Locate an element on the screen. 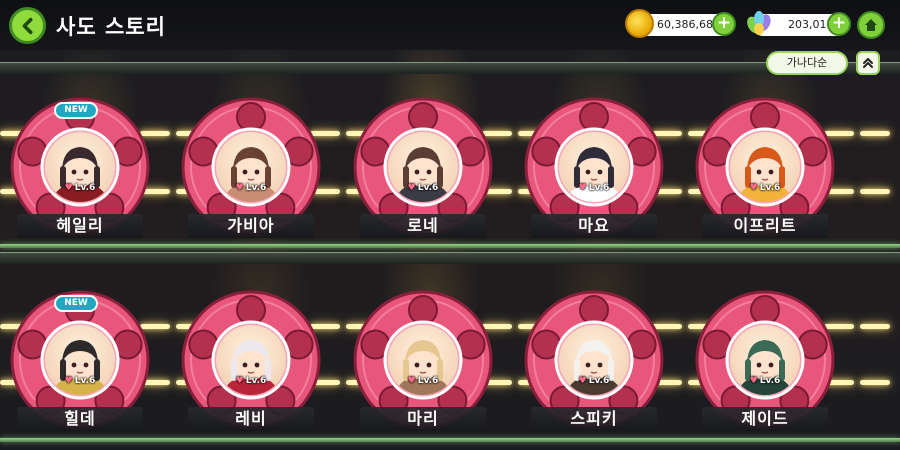  character-card: ♥ Lv.6 NEW 힐데 is located at coordinates (80, 365).